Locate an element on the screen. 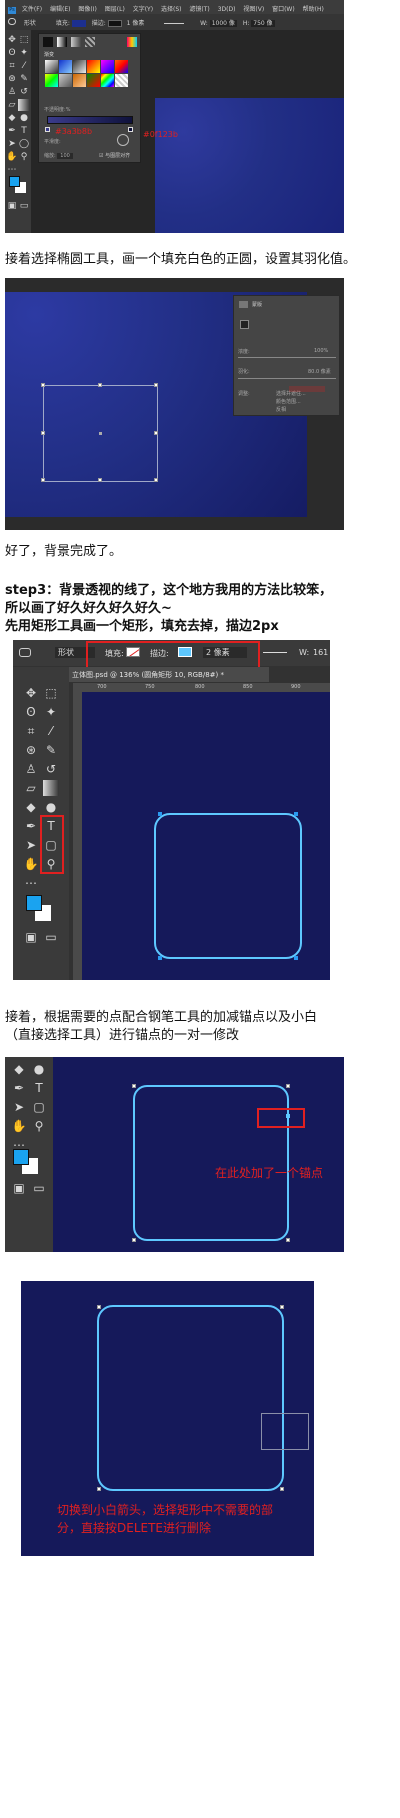 The width and height of the screenshot is (400, 1818). dodge-tool-icon: ● is located at coordinates (24, 118).